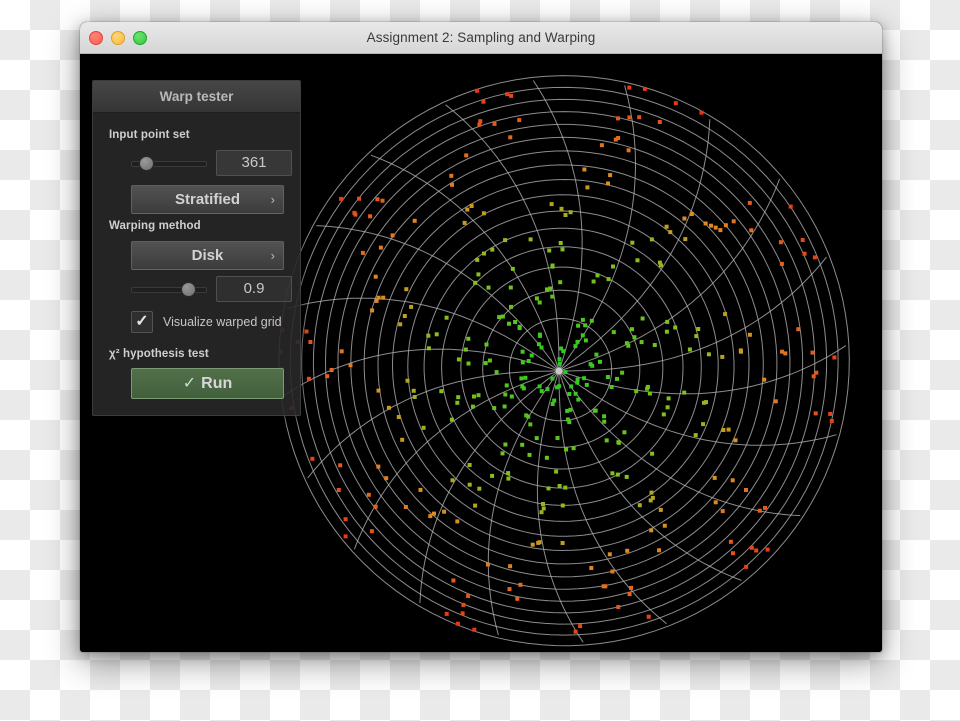  What do you see at coordinates (222, 322) in the screenshot?
I see `visualize-warped-grid-label: Visualize warped grid` at bounding box center [222, 322].